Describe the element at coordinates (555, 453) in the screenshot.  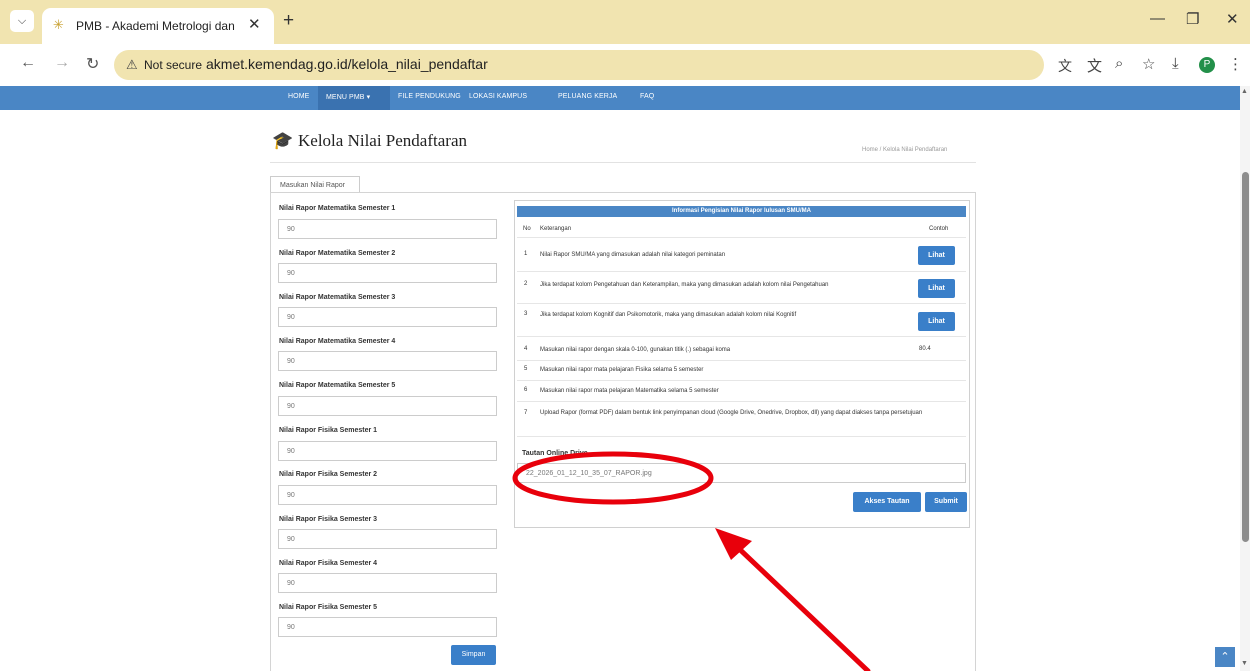
I see `link-label: Tautan Online Drive` at that location.